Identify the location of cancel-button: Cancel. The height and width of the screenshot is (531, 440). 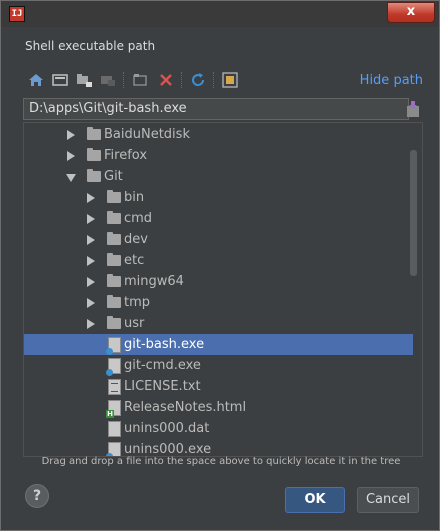
(388, 500).